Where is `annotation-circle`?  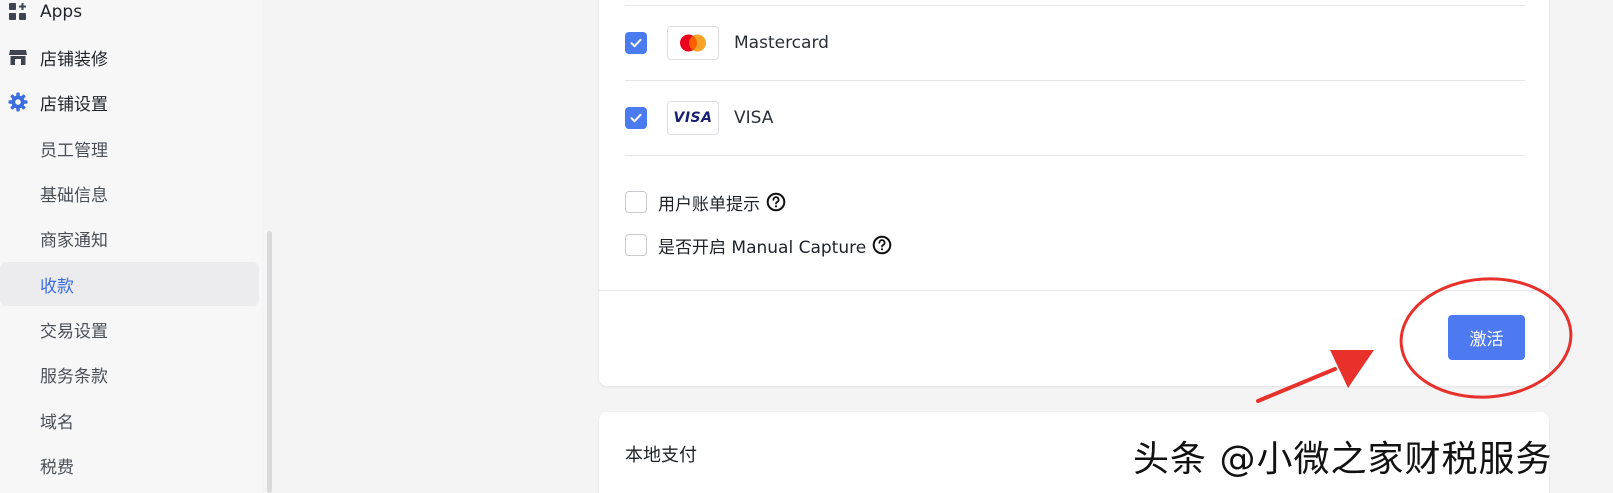
annotation-circle is located at coordinates (1486, 338).